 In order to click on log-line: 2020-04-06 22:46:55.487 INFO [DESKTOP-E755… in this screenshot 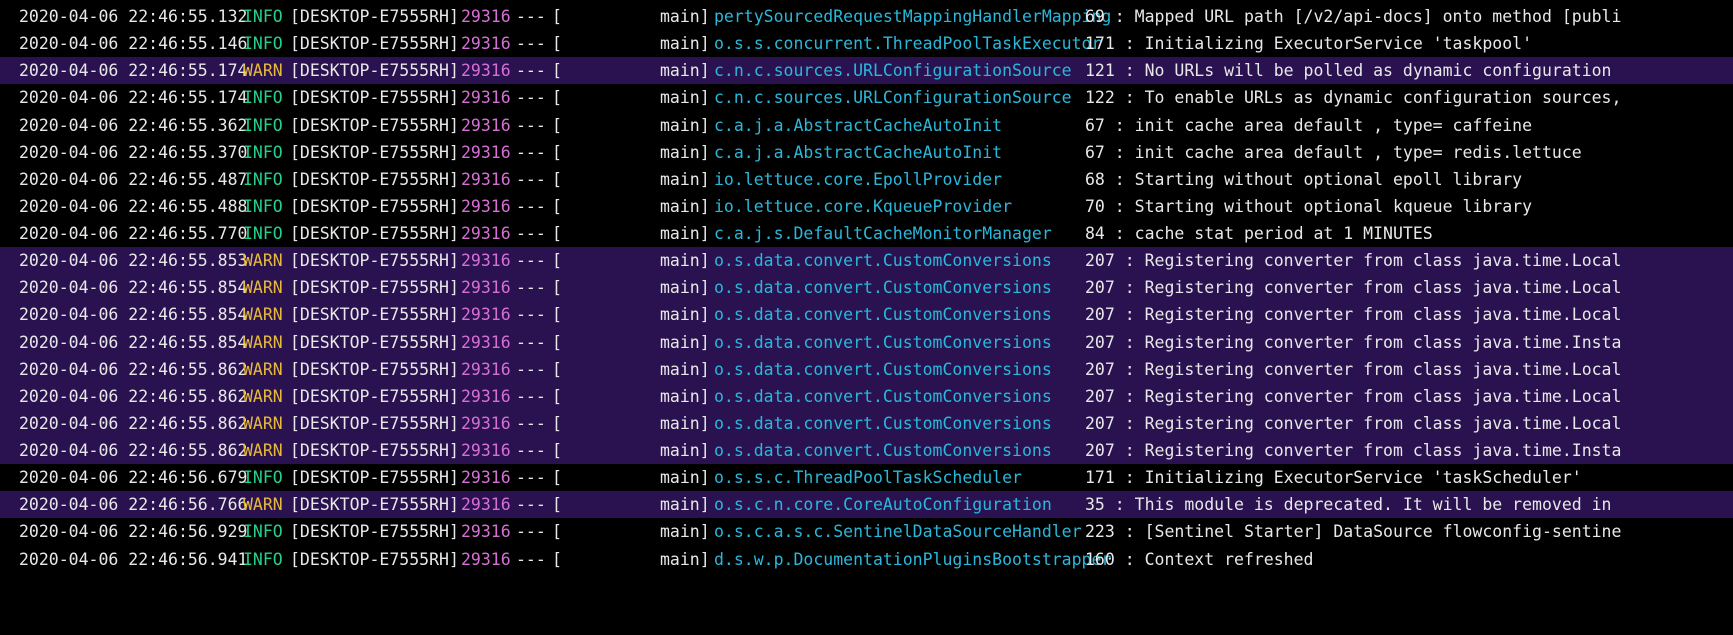, I will do `click(866, 179)`.